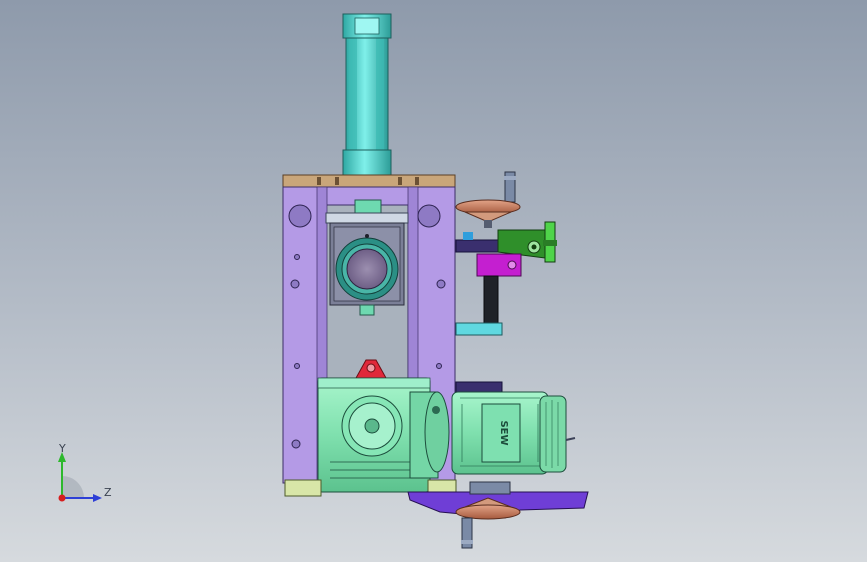 The width and height of the screenshot is (867, 562). What do you see at coordinates (85, 472) in the screenshot?
I see `coordinate-triad: Y Z` at bounding box center [85, 472].